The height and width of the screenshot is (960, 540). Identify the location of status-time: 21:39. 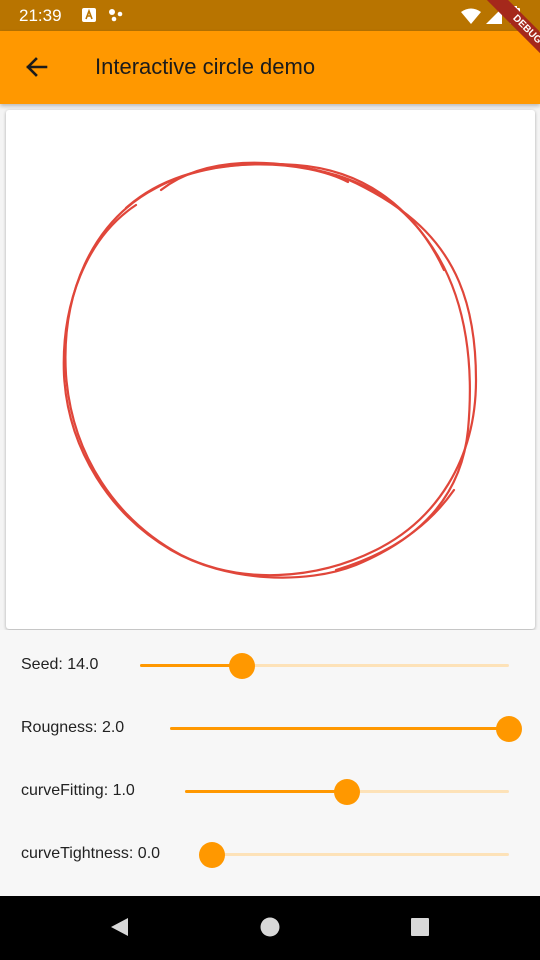
(40, 15).